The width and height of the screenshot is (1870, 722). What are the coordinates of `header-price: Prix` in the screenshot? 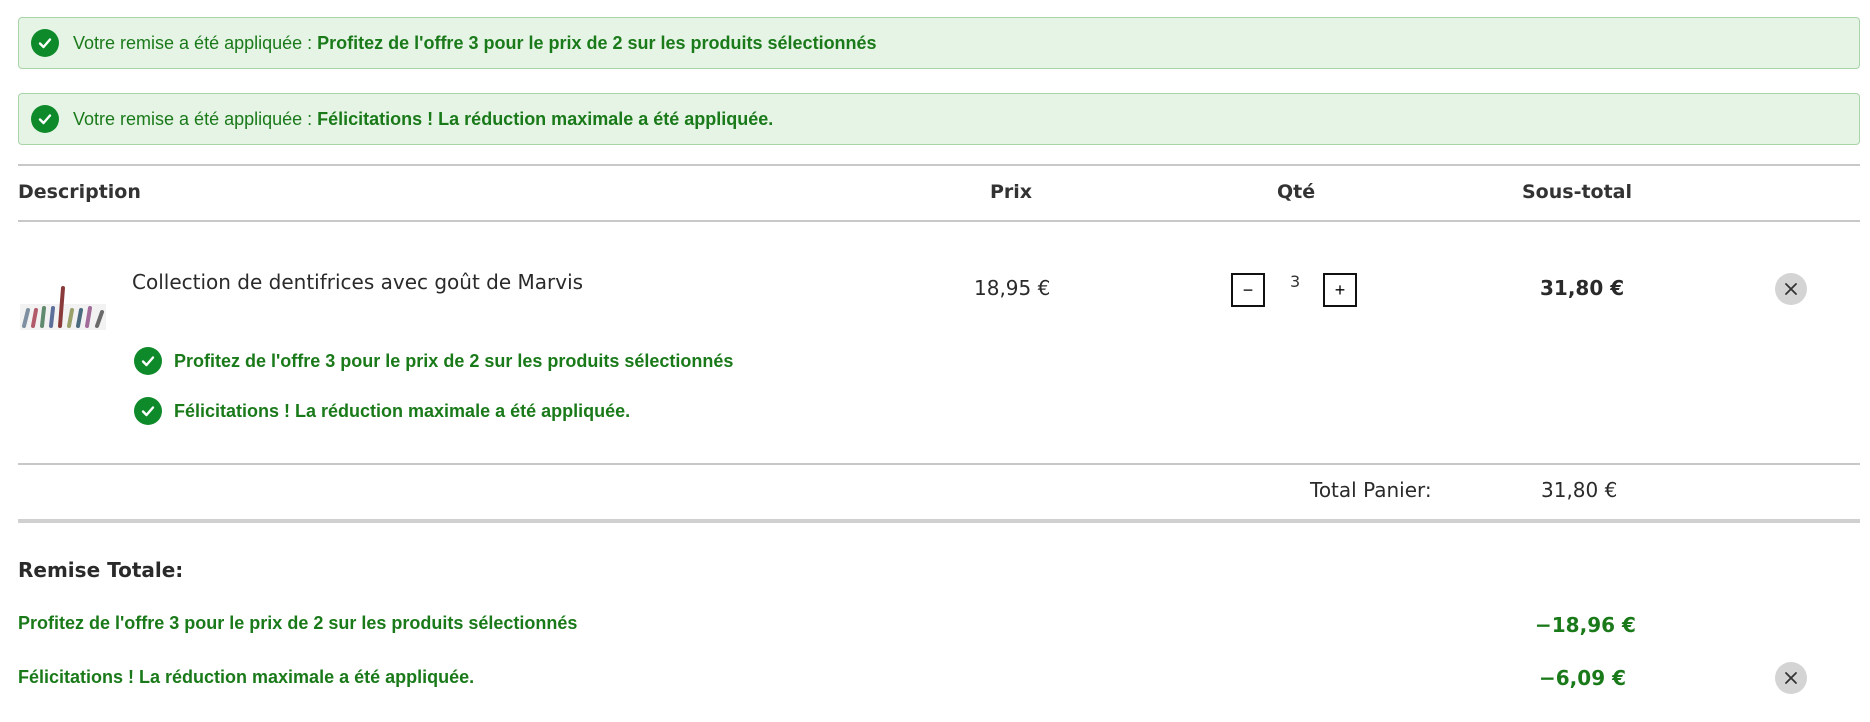 It's located at (1011, 192).